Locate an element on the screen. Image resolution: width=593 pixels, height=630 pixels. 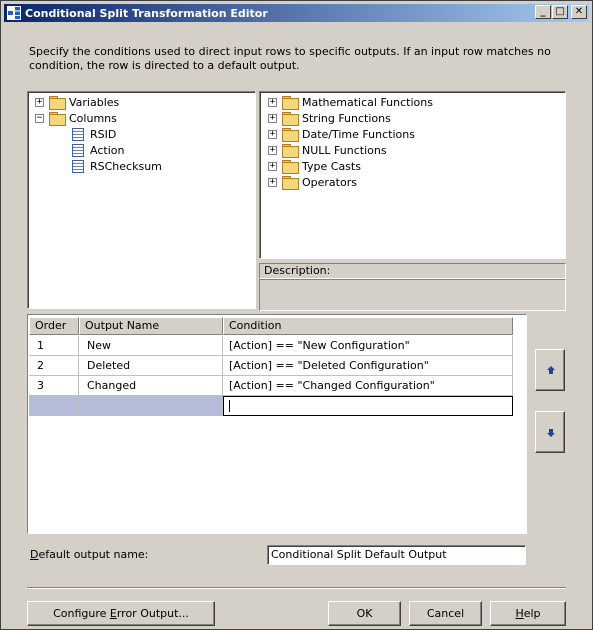
tree-item-label: RSID is located at coordinates (103, 134).